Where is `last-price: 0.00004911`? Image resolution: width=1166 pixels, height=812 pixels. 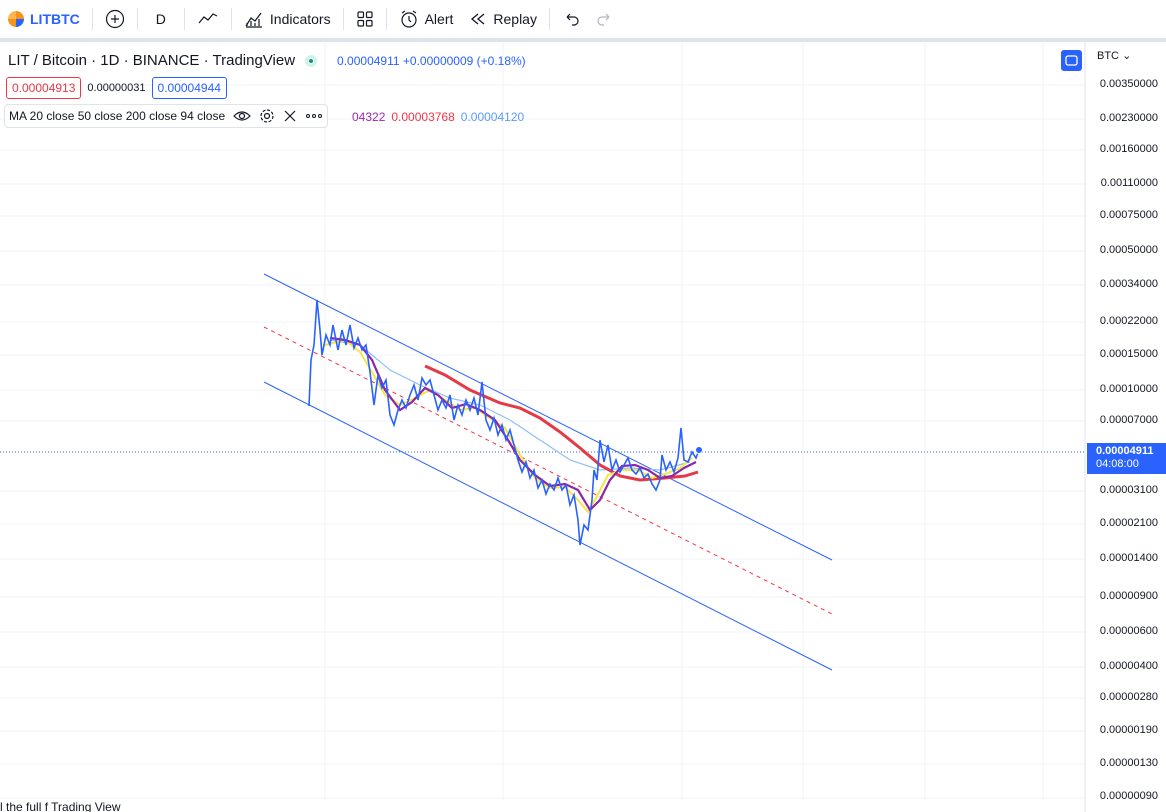 last-price: 0.00004911 is located at coordinates (368, 60).